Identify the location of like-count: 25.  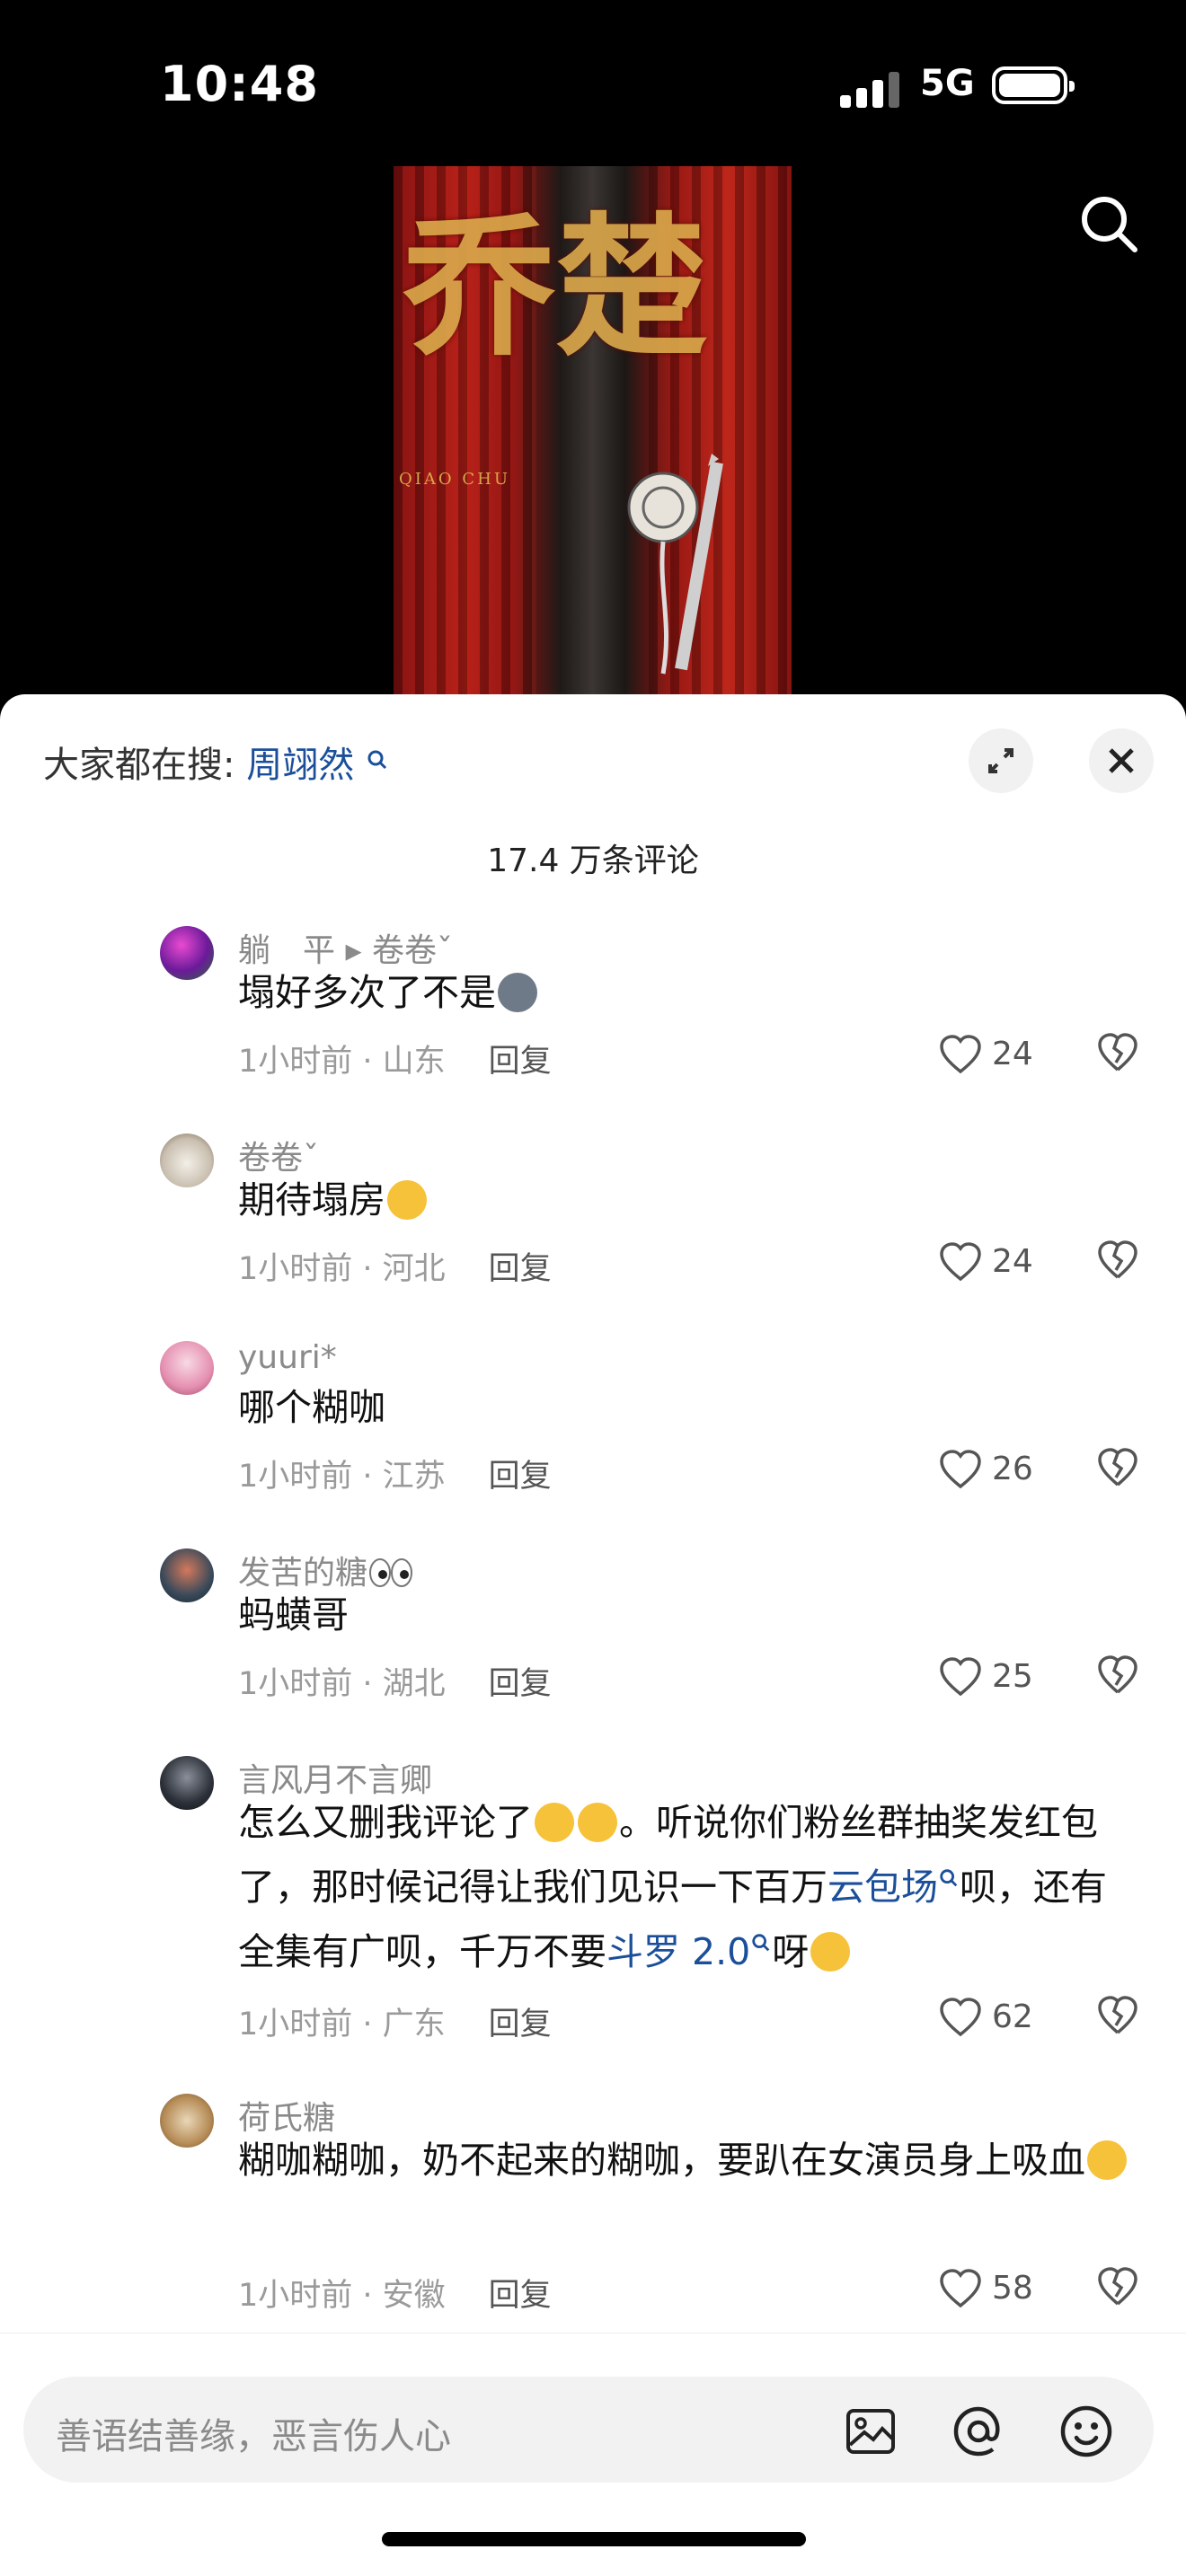
(1013, 1676).